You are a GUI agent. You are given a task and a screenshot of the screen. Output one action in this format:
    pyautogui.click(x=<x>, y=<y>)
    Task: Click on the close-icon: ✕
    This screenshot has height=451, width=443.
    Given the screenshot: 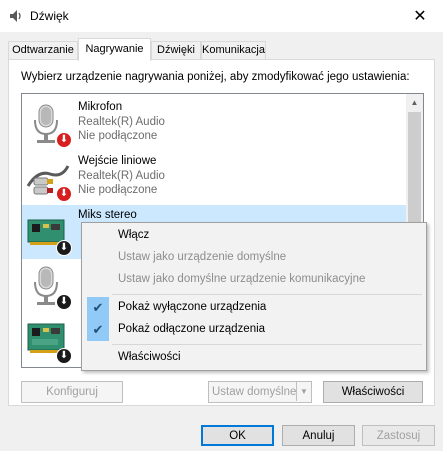 What is the action you would take?
    pyautogui.click(x=420, y=16)
    